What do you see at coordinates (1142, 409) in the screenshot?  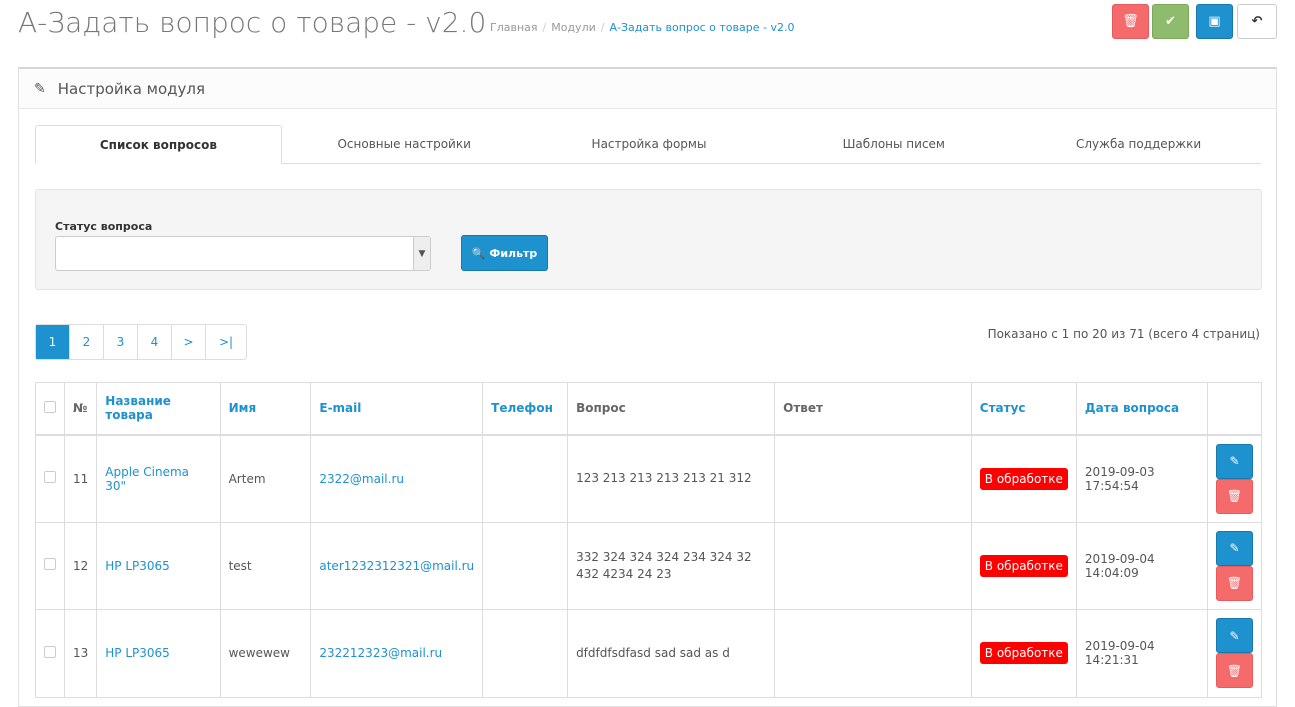 I see `col-date: Дата вопроса` at bounding box center [1142, 409].